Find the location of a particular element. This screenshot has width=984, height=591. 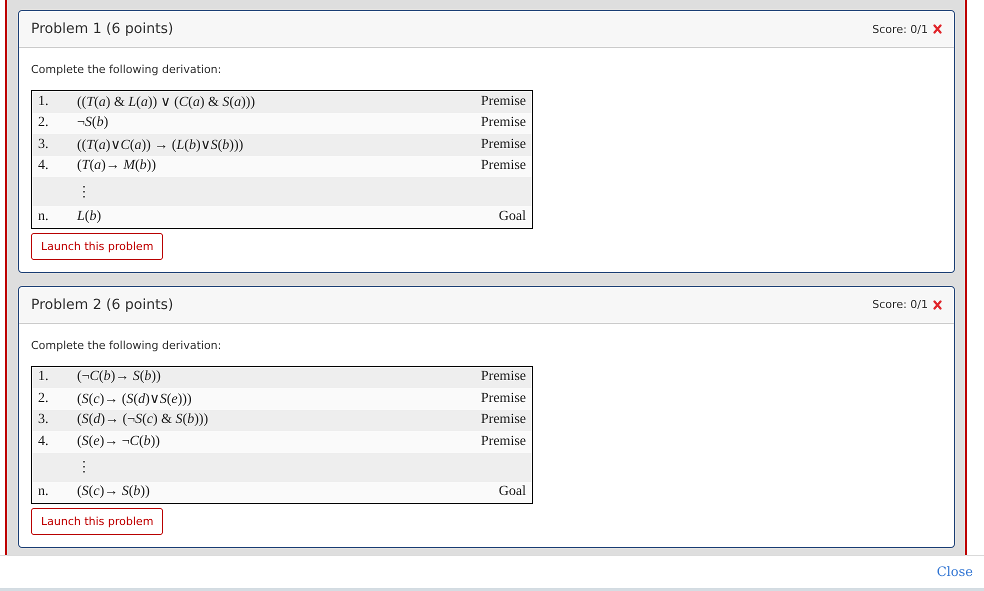

formula: (S(c)→ S(b)) is located at coordinates (113, 492).